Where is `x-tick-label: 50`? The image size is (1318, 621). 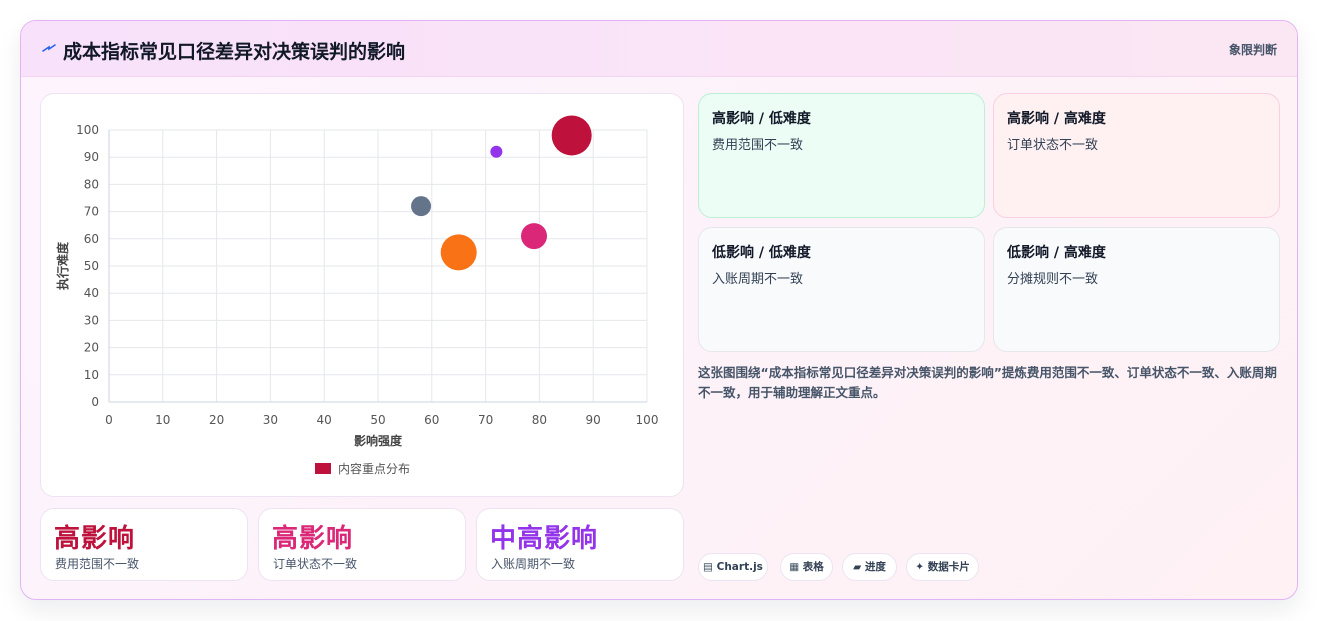
x-tick-label: 50 is located at coordinates (377, 420).